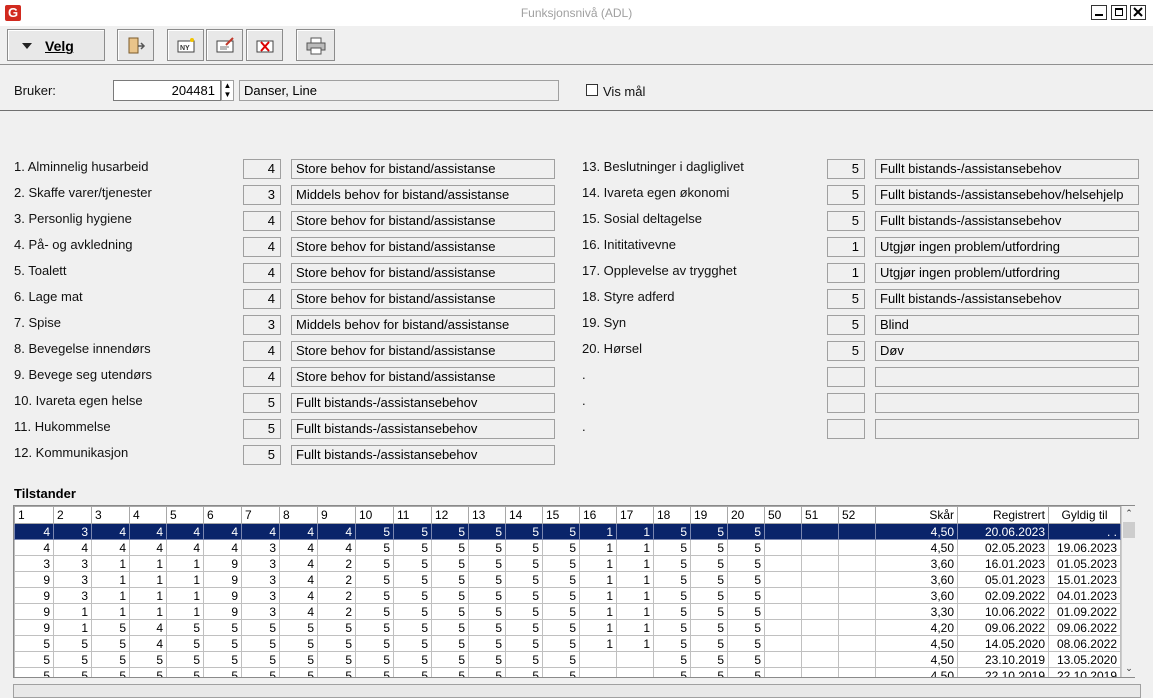 This screenshot has height=698, width=1153. Describe the element at coordinates (635, 515) in the screenshot. I see `column-header: 17` at that location.